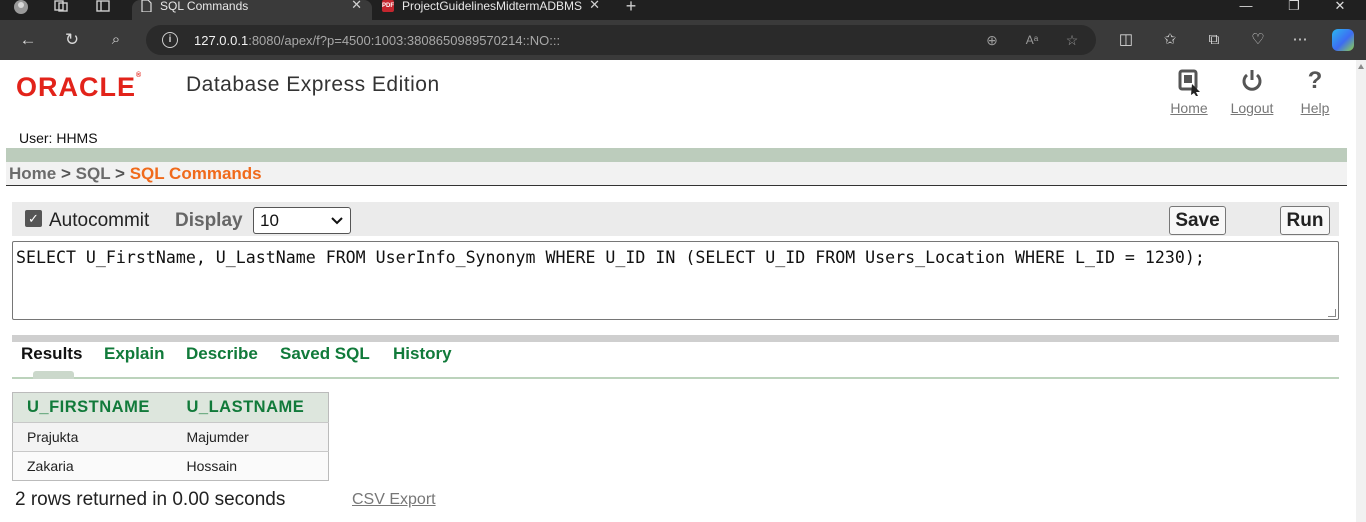 The width and height of the screenshot is (1366, 522). Describe the element at coordinates (1214, 40) in the screenshot. I see `collections-icon: ⧉` at that location.